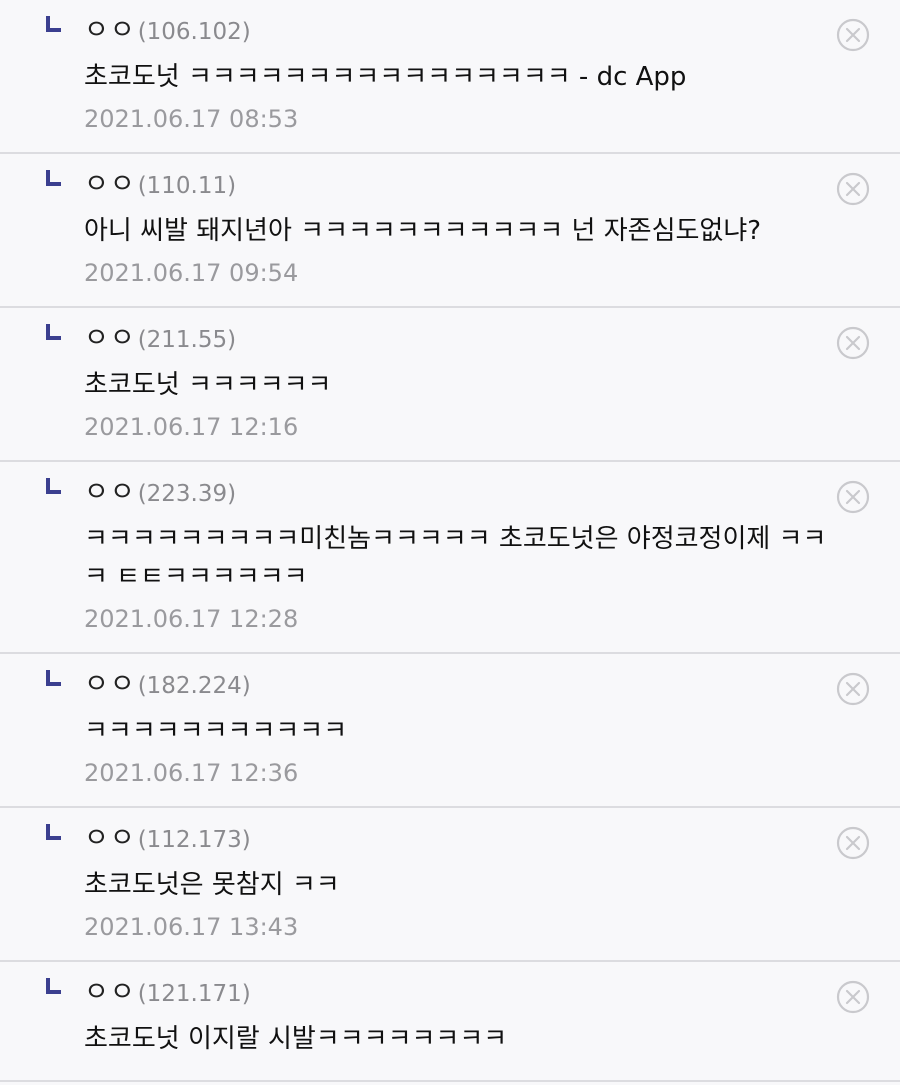 This screenshot has width=900, height=1085. I want to click on reply-text: ㅋㅋㅋㅋㅋㅋㅋㅋㅋㅋㅋ, so click(216, 731).